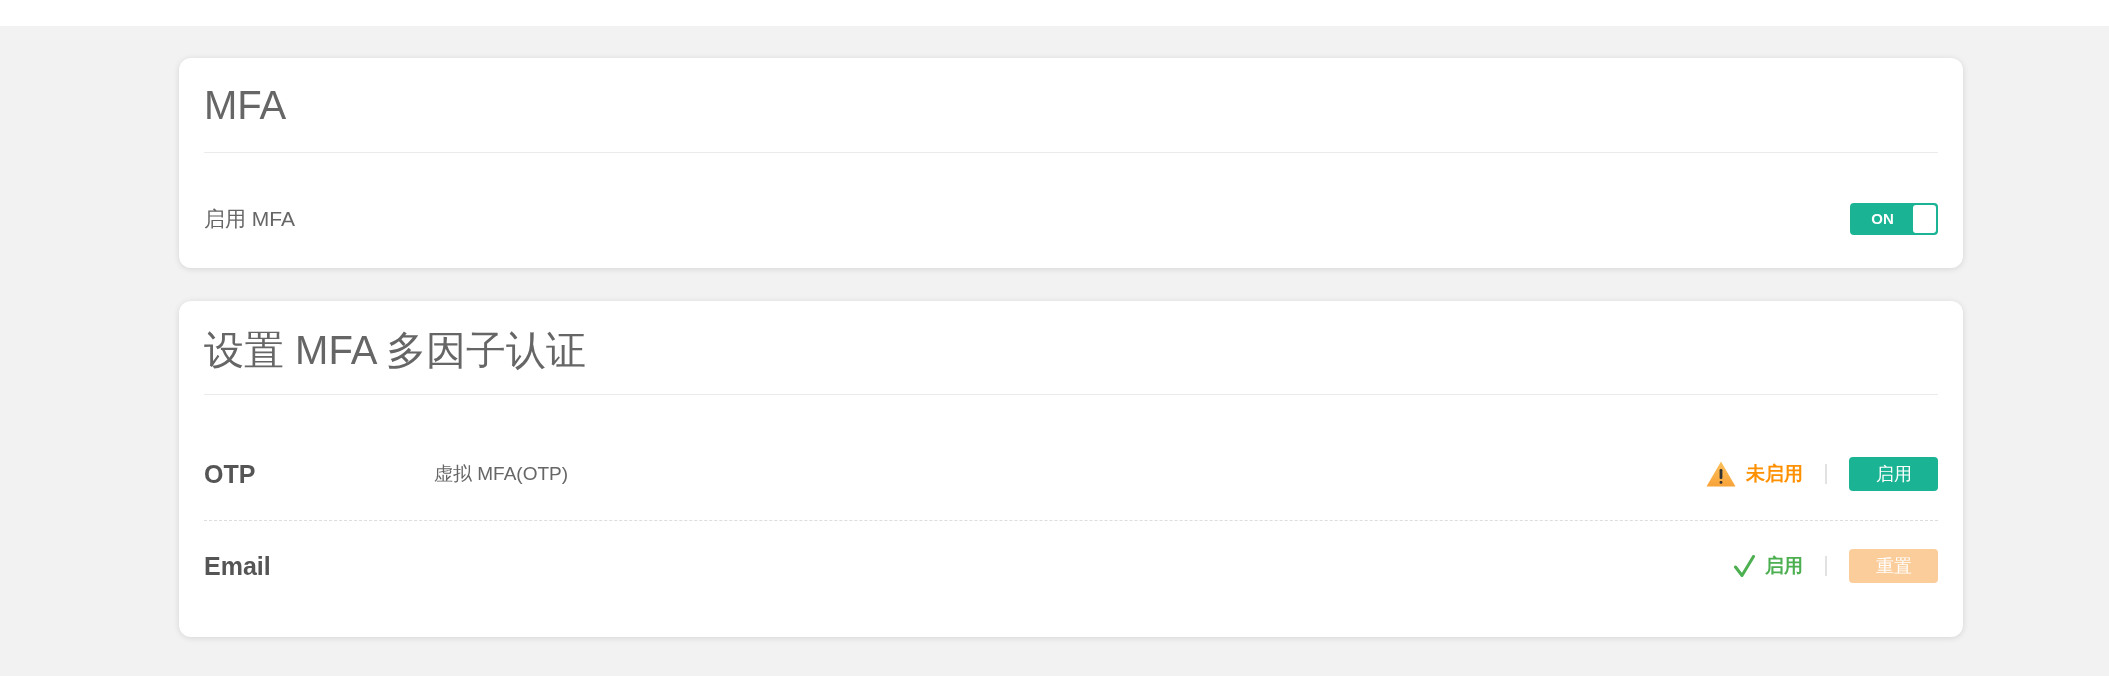 The width and height of the screenshot is (2109, 676). What do you see at coordinates (501, 474) in the screenshot?
I see `method-description: 虚拟 MFA(OTP)` at bounding box center [501, 474].